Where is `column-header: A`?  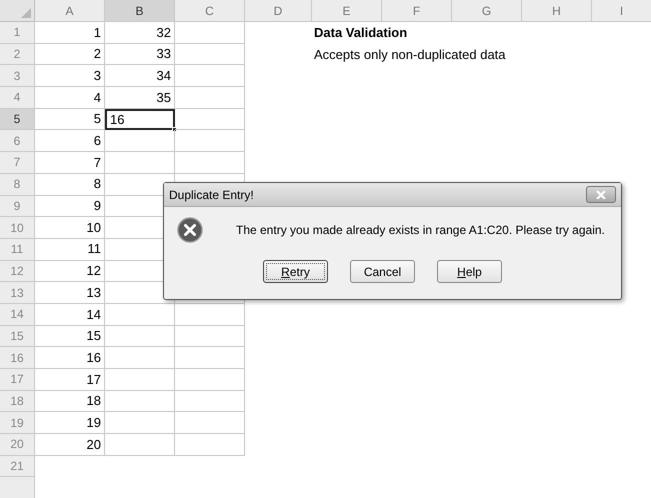
column-header: A is located at coordinates (70, 11).